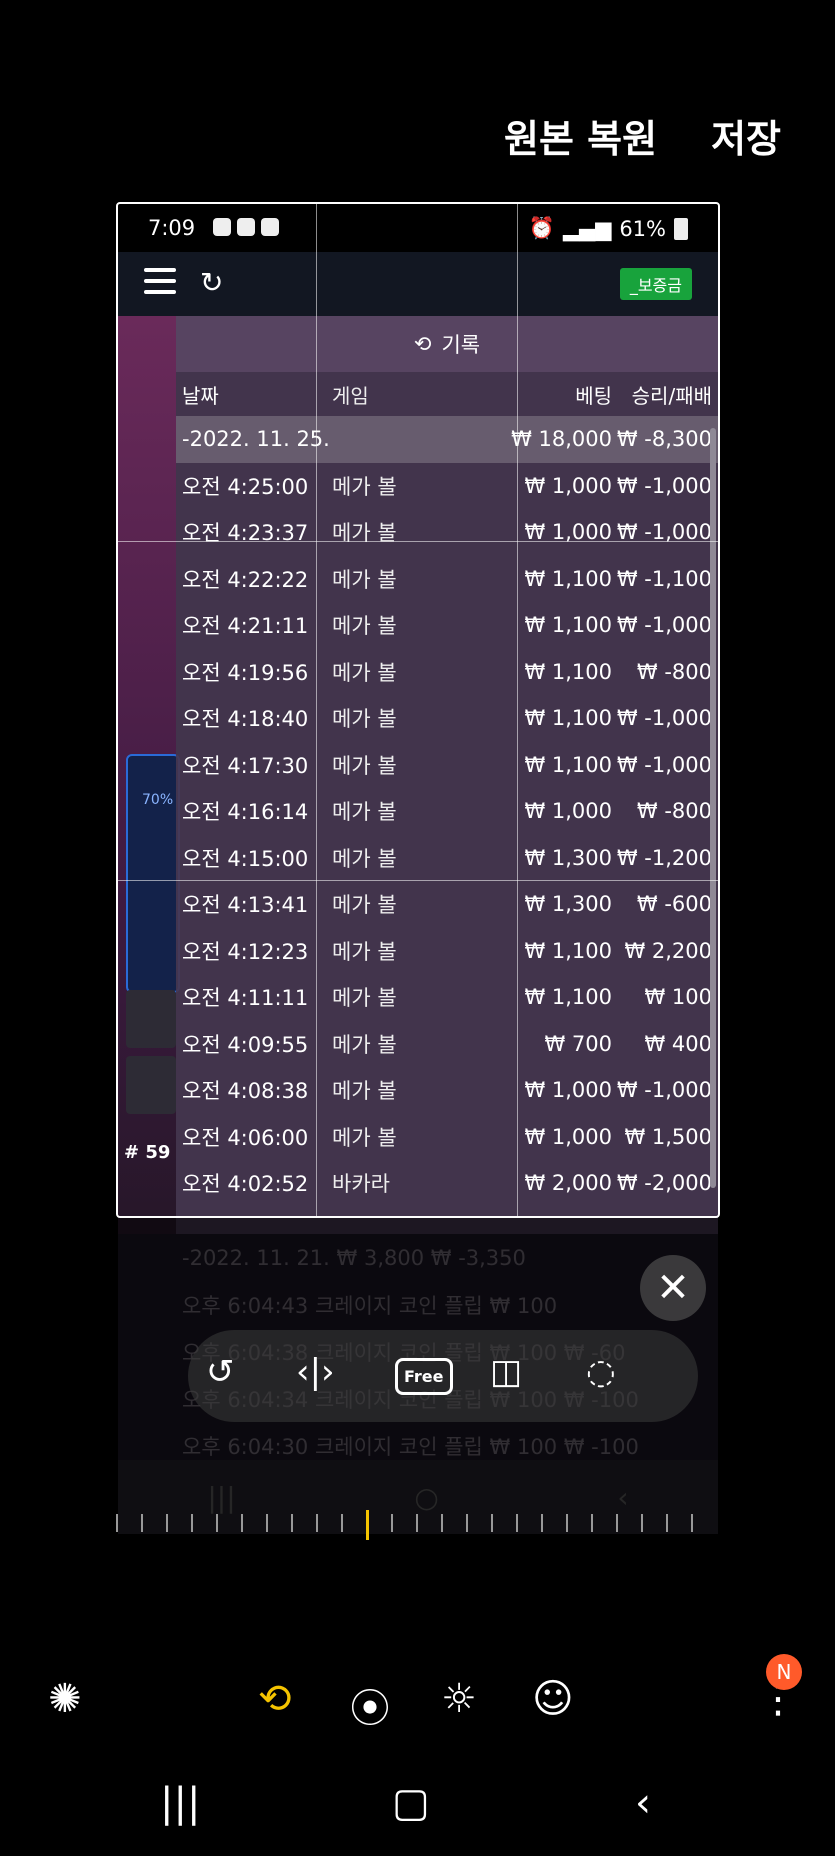 This screenshot has height=1856, width=835. Describe the element at coordinates (746, 135) in the screenshot. I see `save-button: 저장` at that location.